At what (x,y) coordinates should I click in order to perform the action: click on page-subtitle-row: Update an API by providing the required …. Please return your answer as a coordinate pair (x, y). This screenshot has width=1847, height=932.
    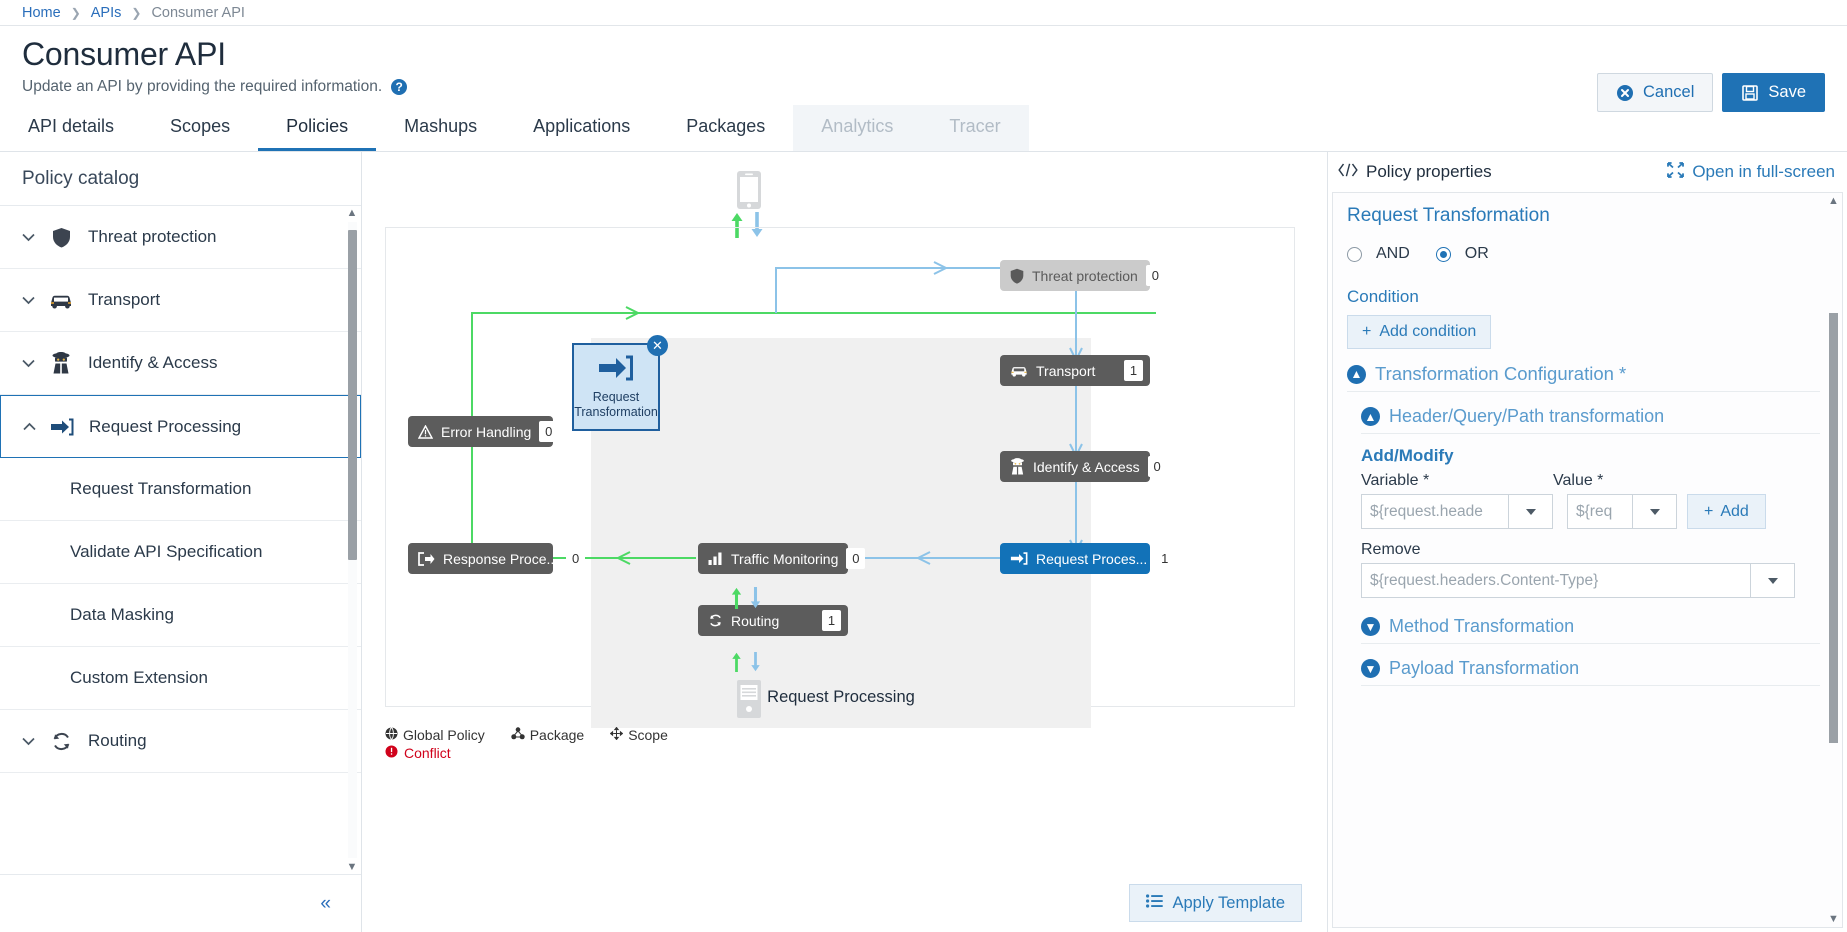
    Looking at the image, I should click on (923, 87).